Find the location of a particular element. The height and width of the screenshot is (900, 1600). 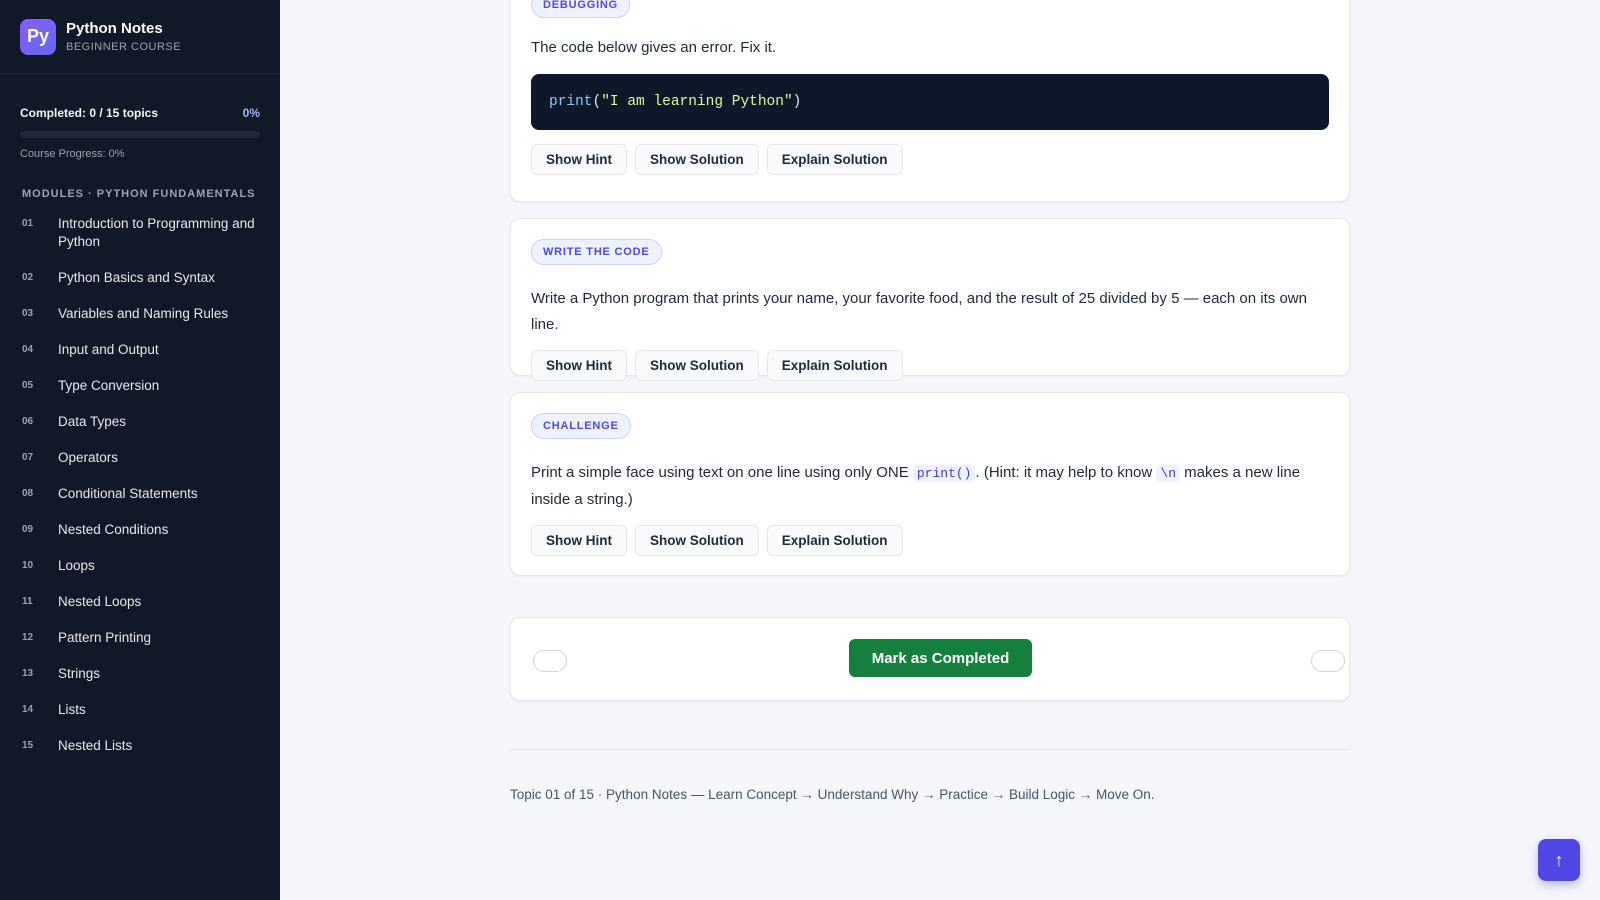

sidebar-item-intro: 01 Introduction to Programming and Python is located at coordinates (140, 233).